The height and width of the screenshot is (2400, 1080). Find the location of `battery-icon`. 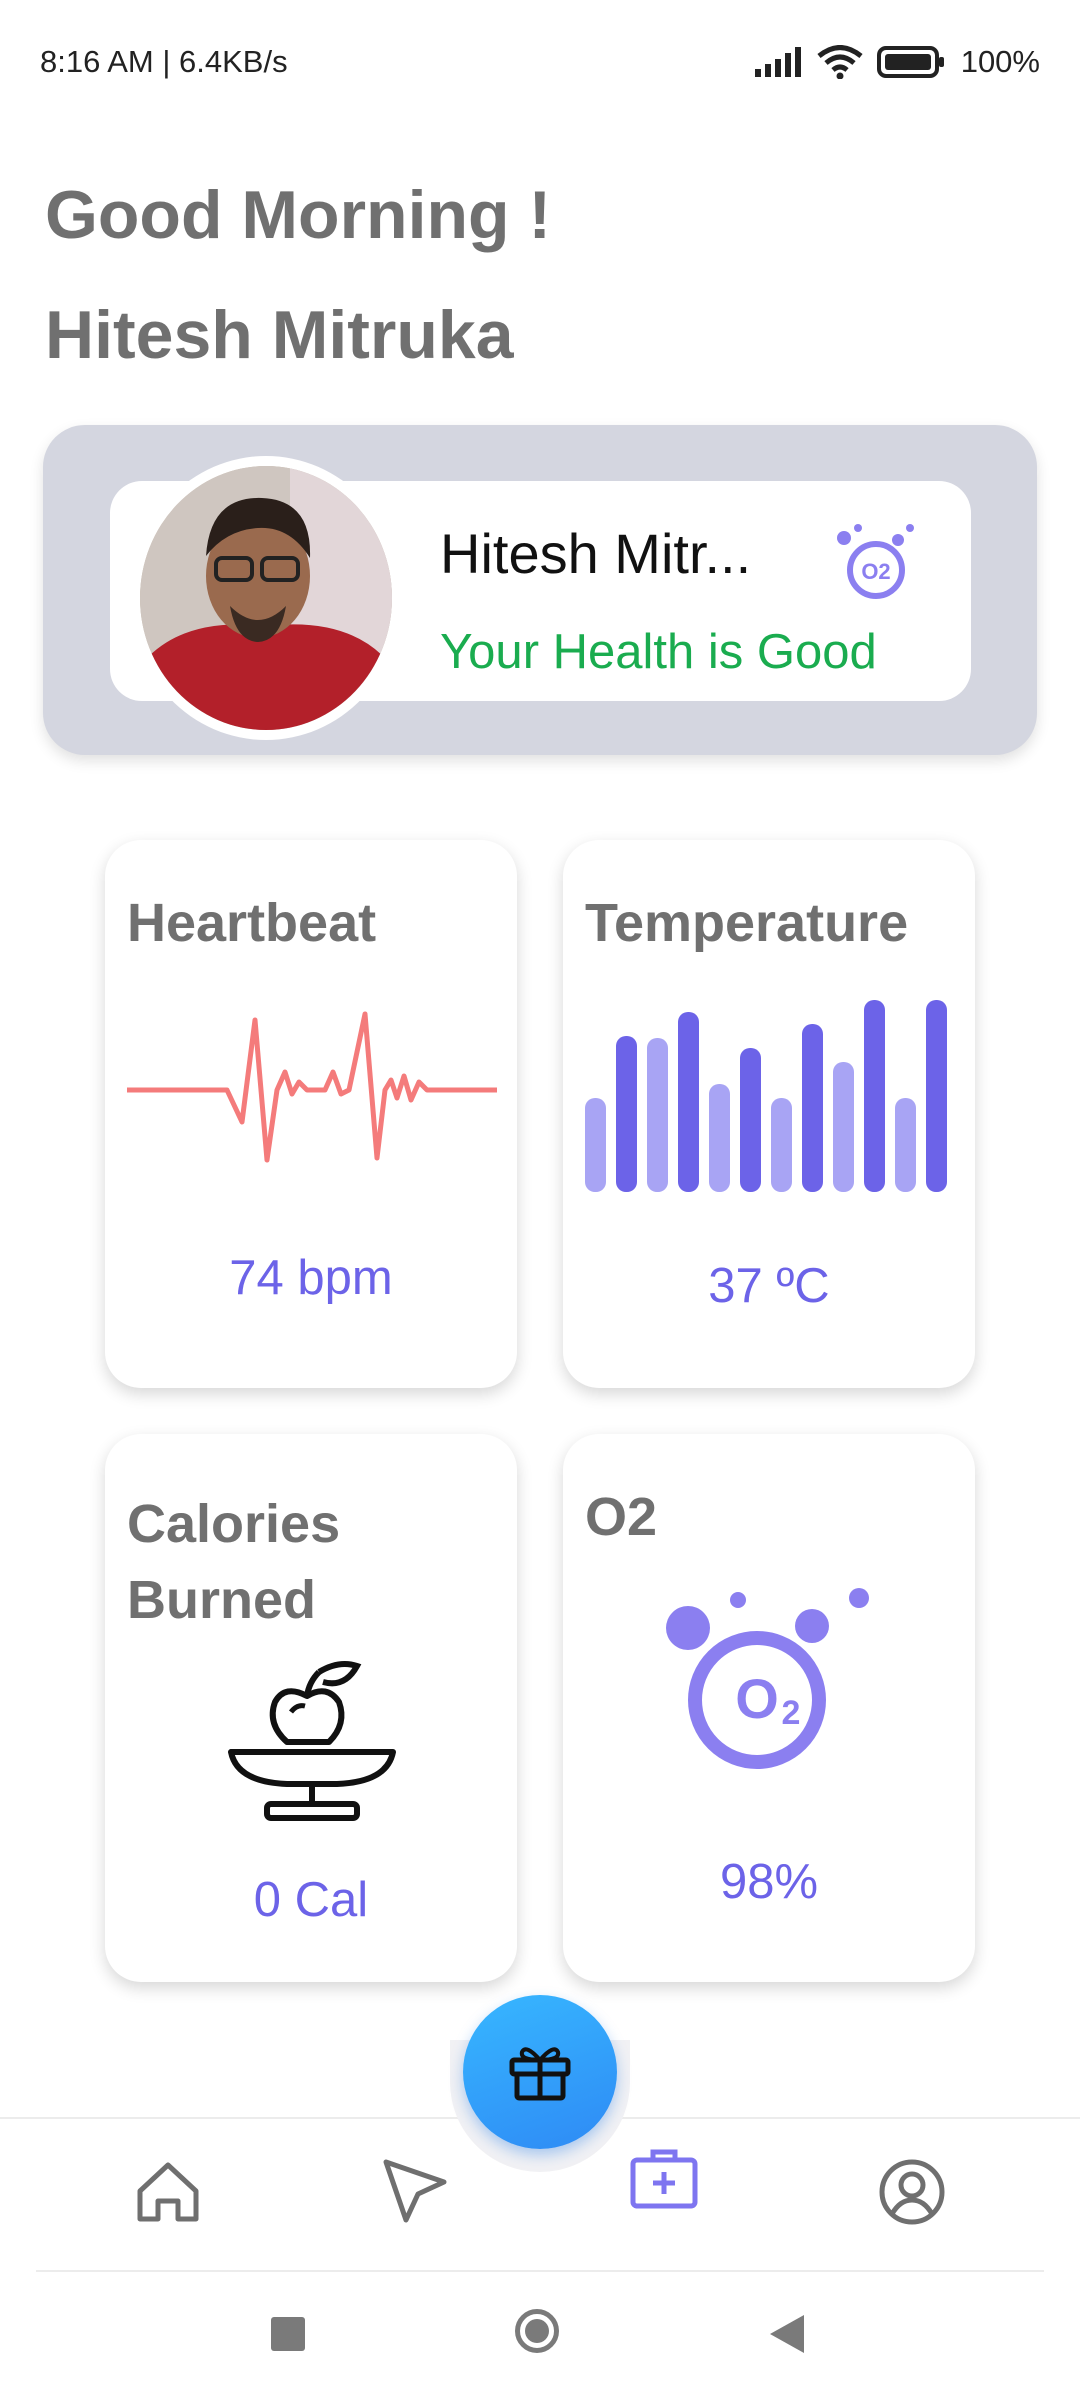

battery-icon is located at coordinates (910, 62).